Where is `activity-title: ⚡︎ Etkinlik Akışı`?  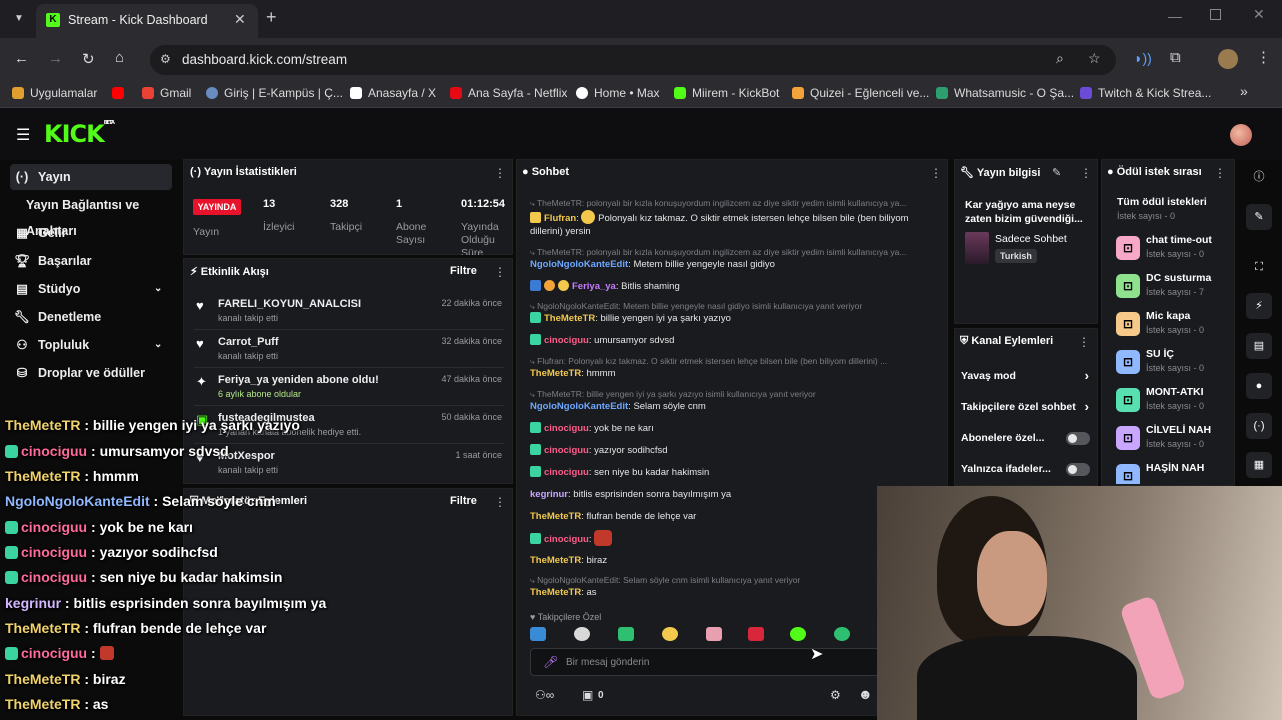
activity-title: ⚡︎ Etkinlik Akışı is located at coordinates (229, 272).